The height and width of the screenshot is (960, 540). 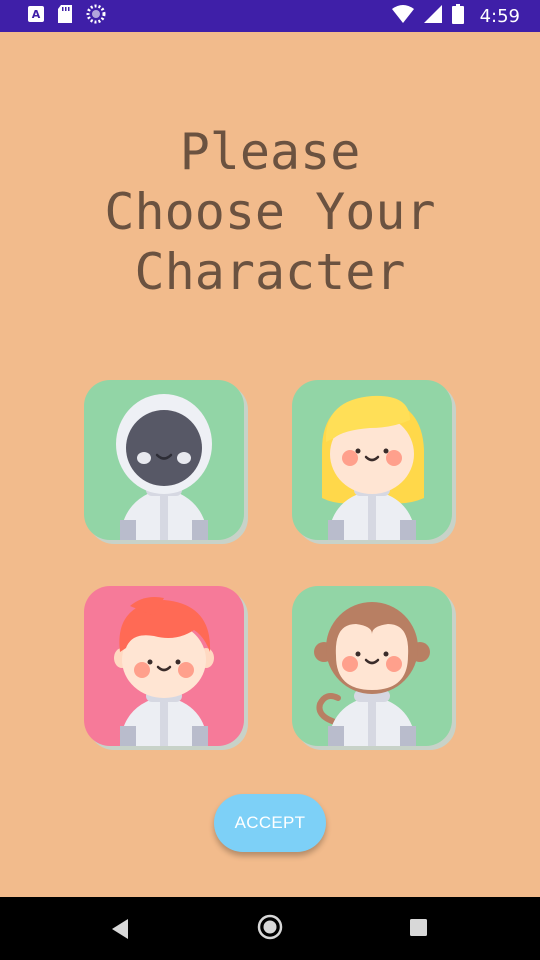 What do you see at coordinates (270, 272) in the screenshot?
I see `title-line-3: Character` at bounding box center [270, 272].